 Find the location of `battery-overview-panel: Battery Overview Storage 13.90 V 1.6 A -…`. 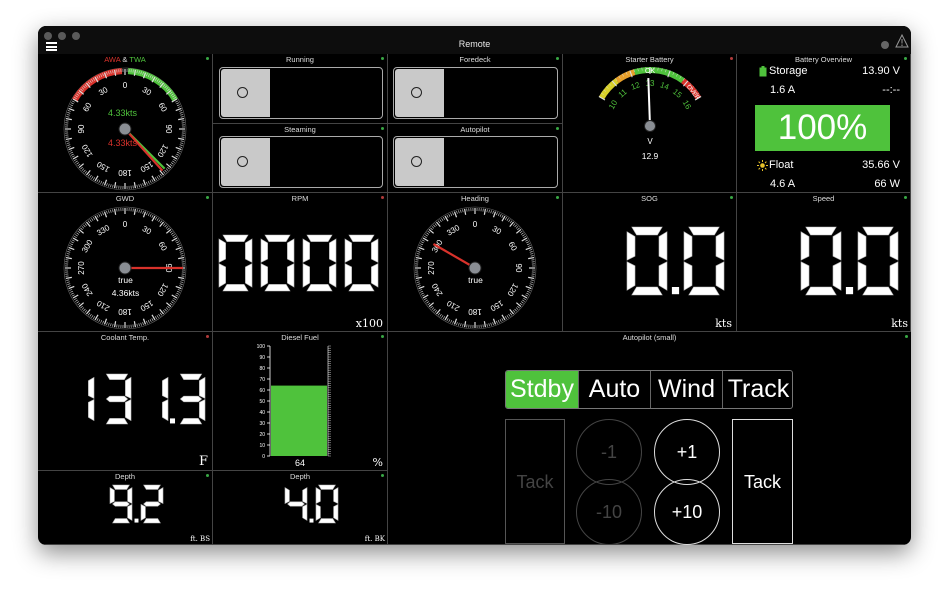

battery-overview-panel: Battery Overview Storage 13.90 V 1.6 A -… is located at coordinates (824, 123).